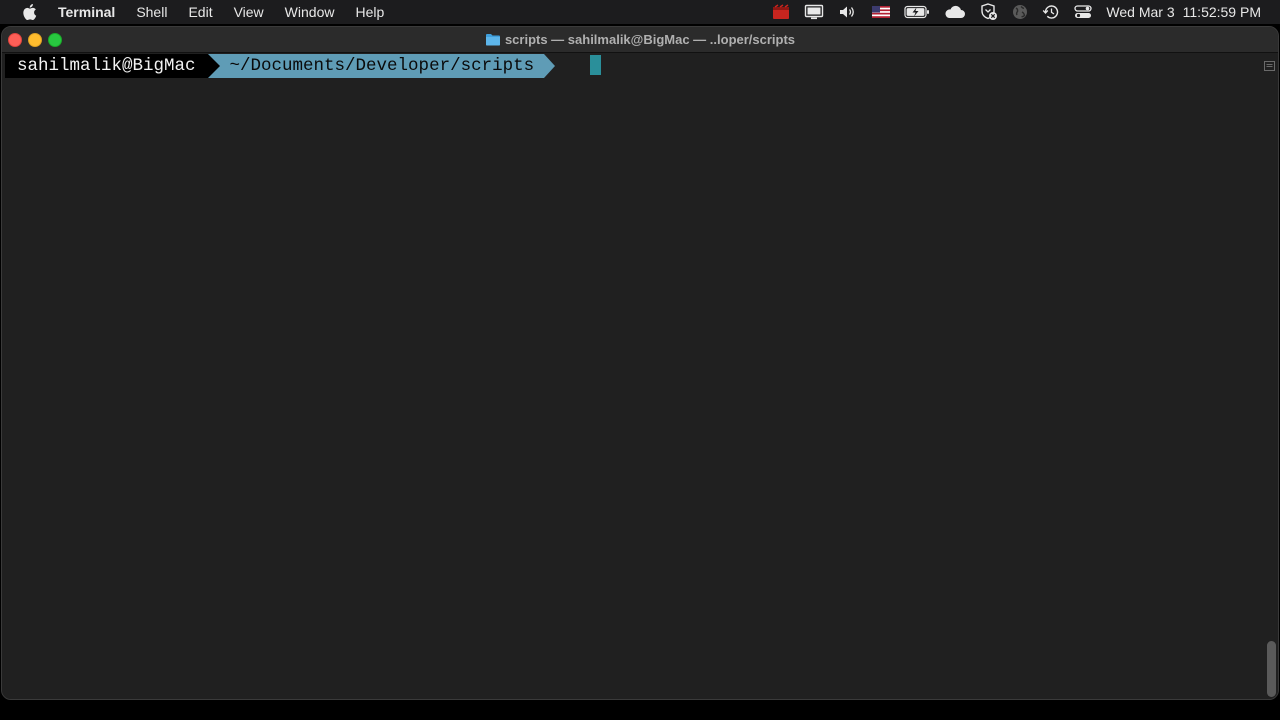 This screenshot has height=720, width=1280. I want to click on clock-date: Wed Mar 3, so click(1140, 12).